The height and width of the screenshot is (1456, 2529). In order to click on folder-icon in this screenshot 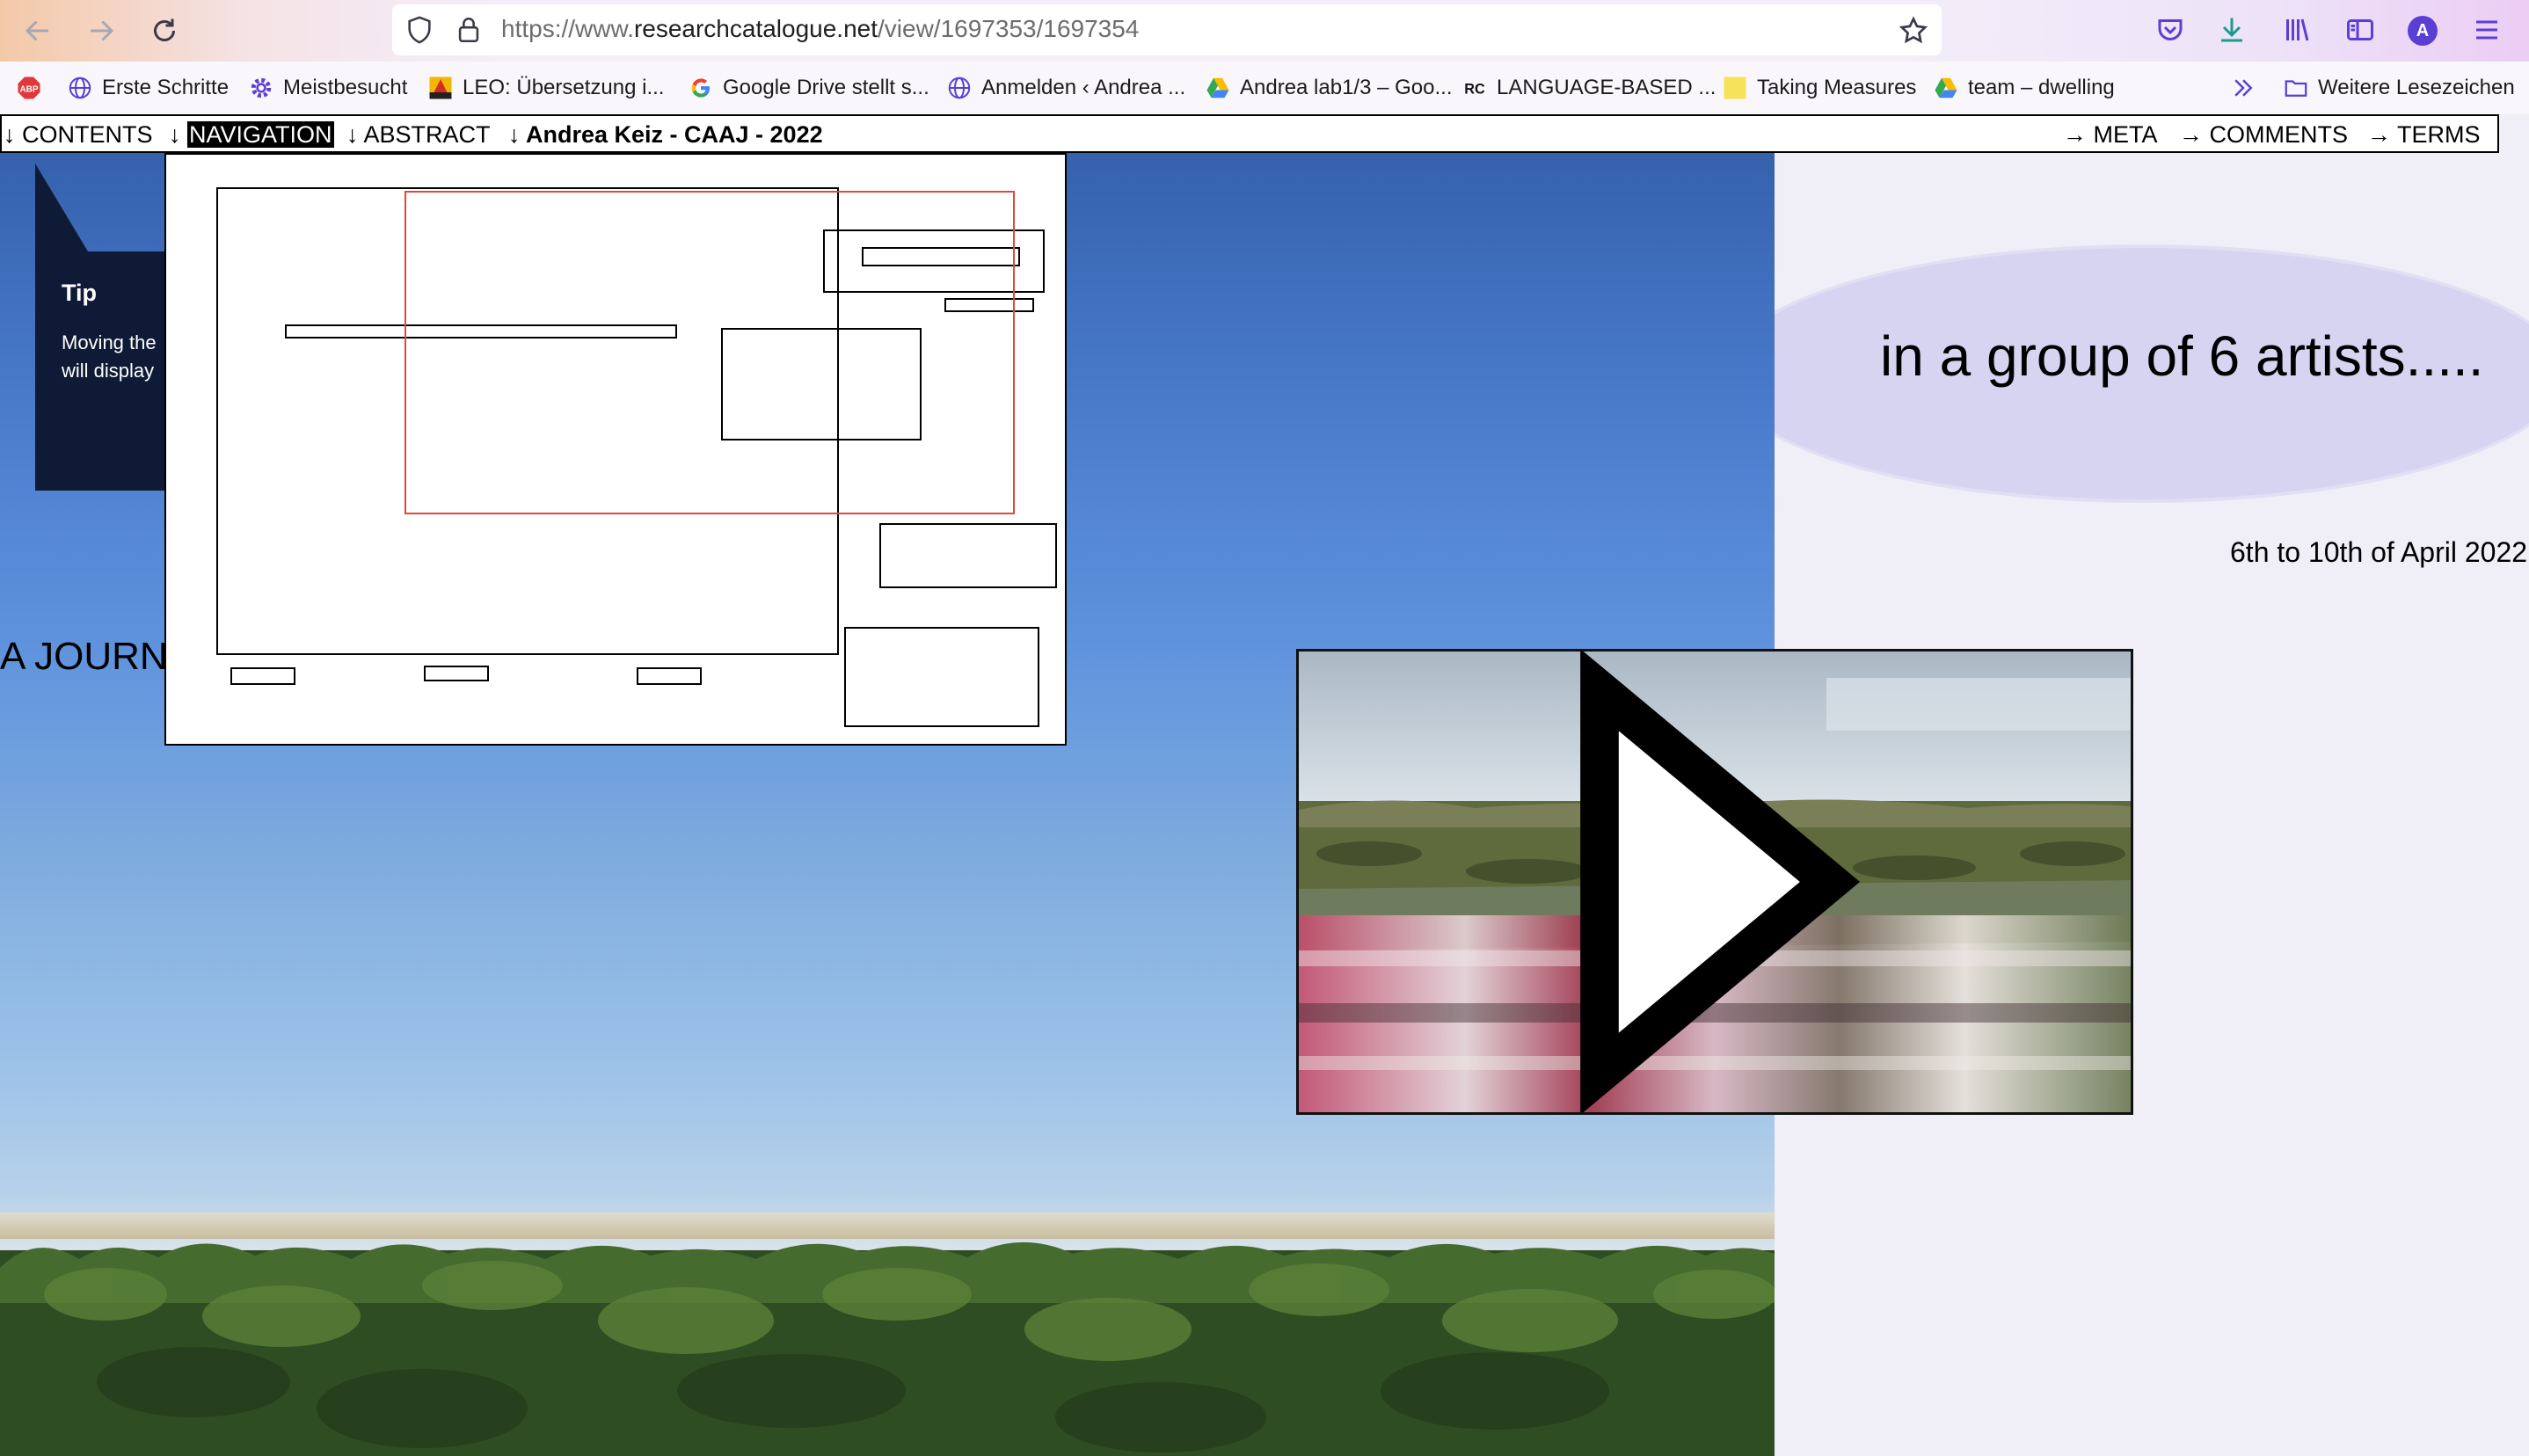, I will do `click(2296, 88)`.